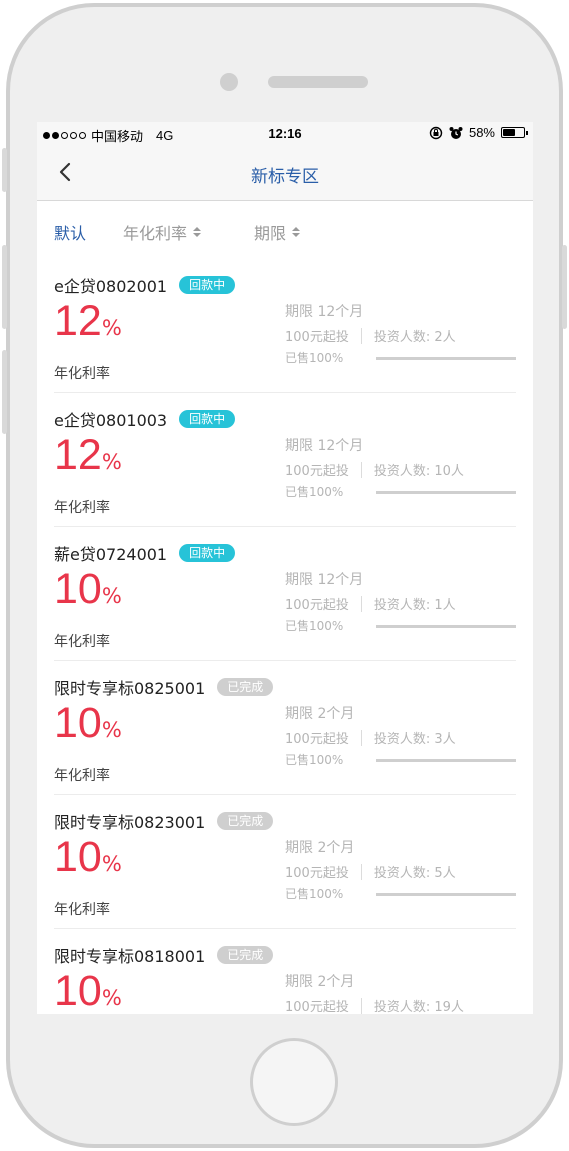 Image resolution: width=569 pixels, height=1151 pixels. What do you see at coordinates (418, 1007) in the screenshot?
I see `investor-count: 投资人数: 19人` at bounding box center [418, 1007].